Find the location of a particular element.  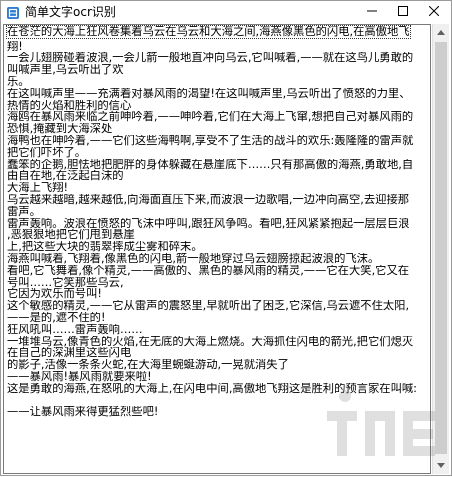

text-line: 这是勇敢的海燕,在怒吼的大海上,在闪电中间,高傲地飞翔这是胜利的预言家在叫喊: is located at coordinates (212, 388).